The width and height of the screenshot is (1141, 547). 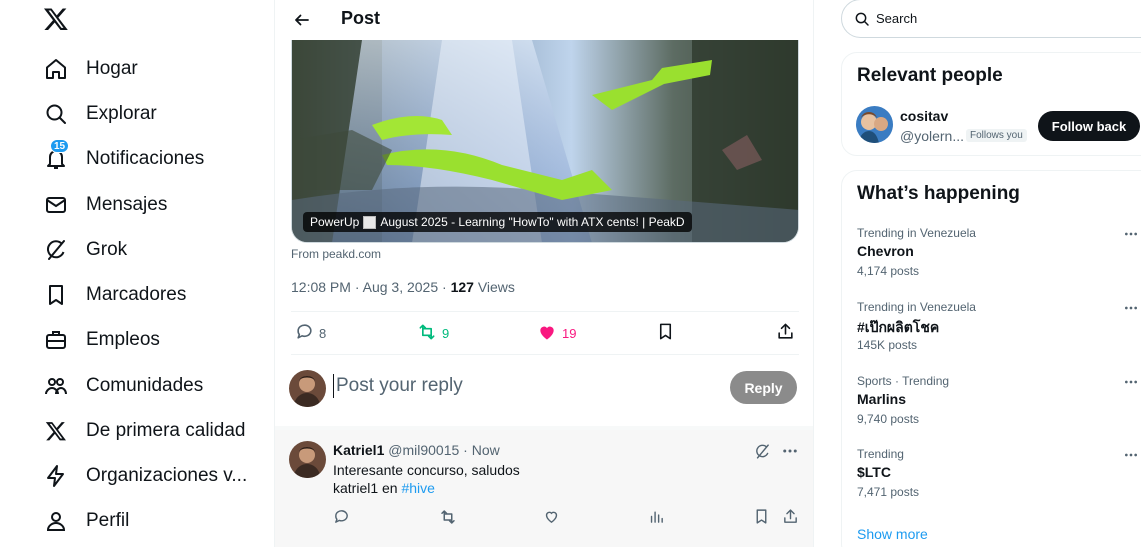 I want to click on nav-notifications: 15 Notificaciones, so click(x=124, y=156).